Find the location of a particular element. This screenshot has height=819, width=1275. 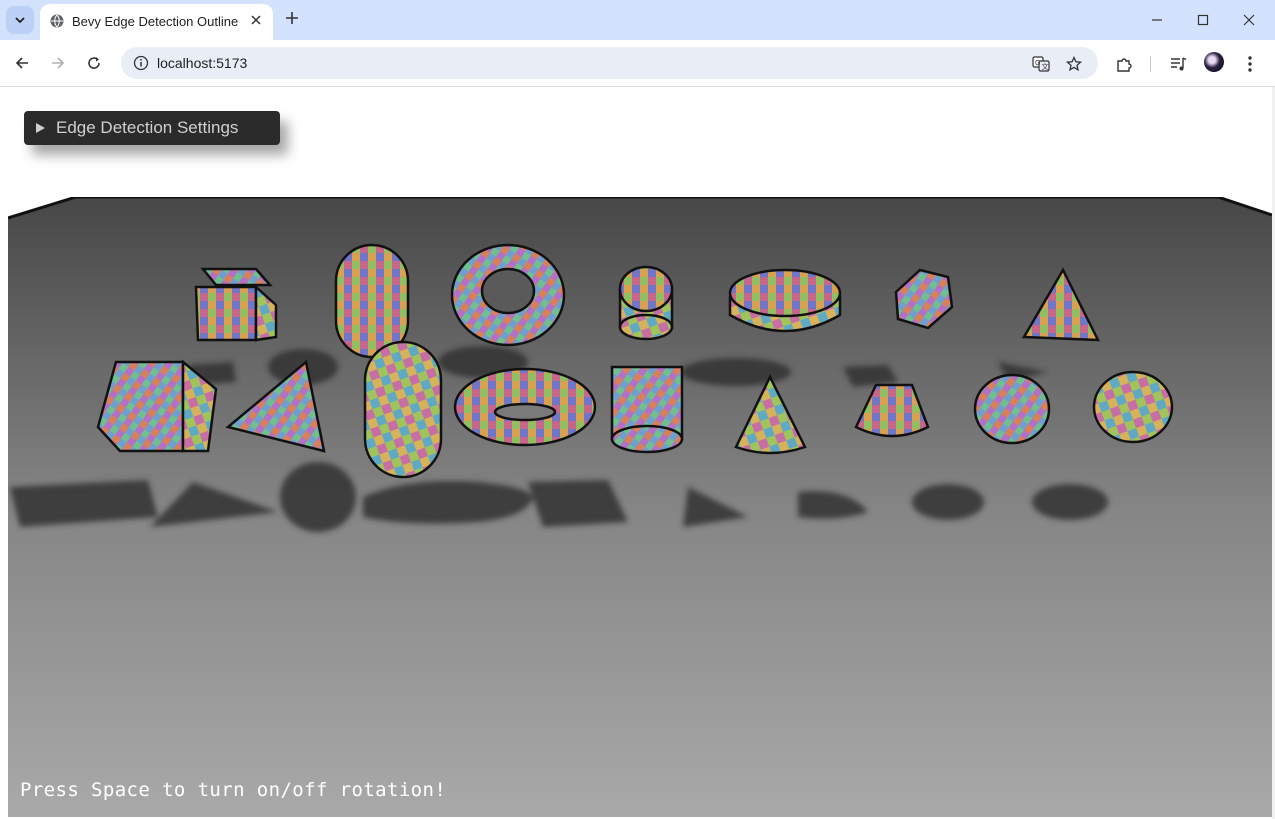

chevron-down-icon is located at coordinates (20, 20).